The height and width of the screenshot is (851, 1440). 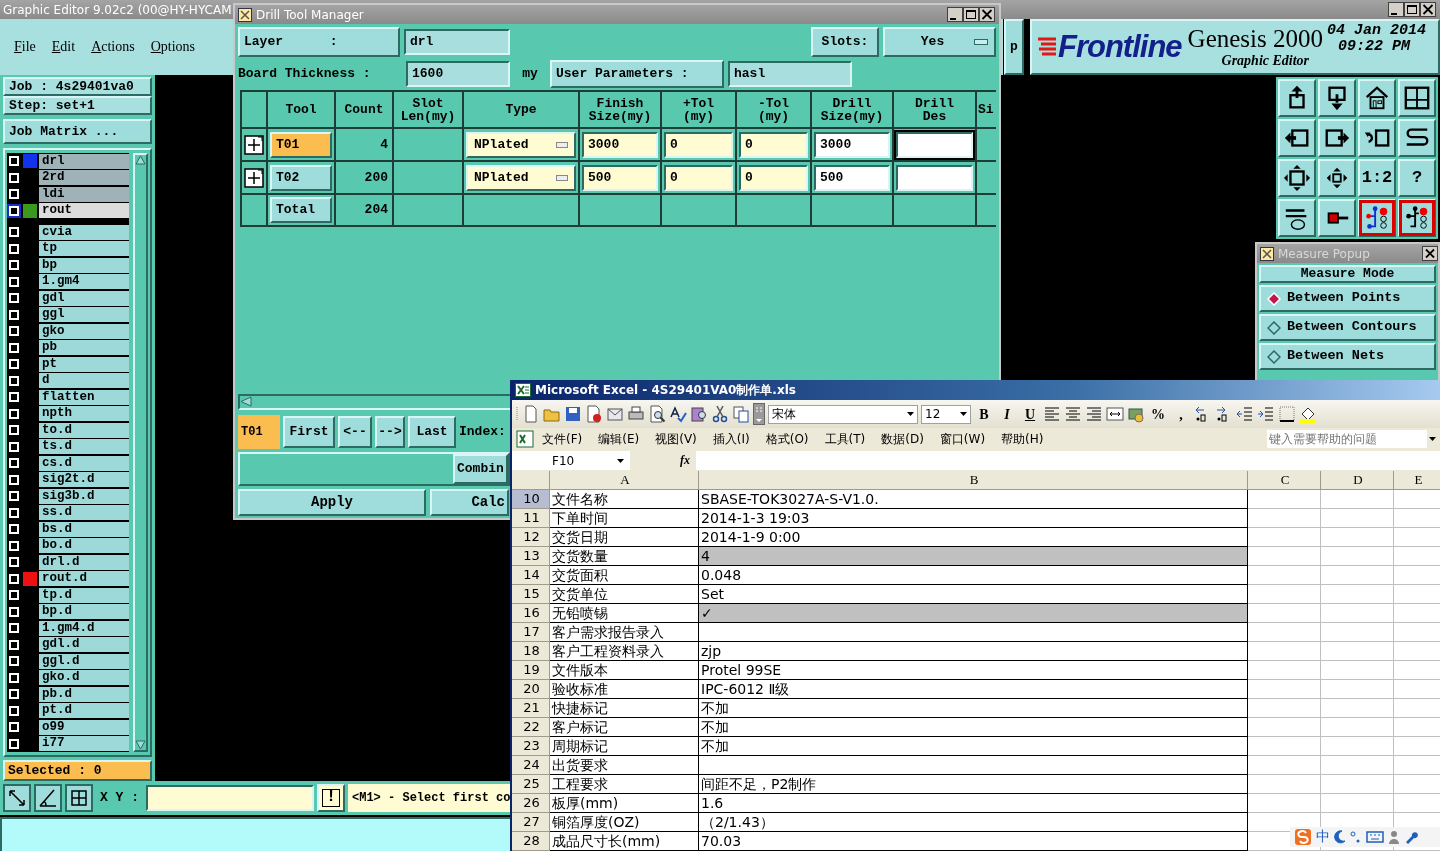 What do you see at coordinates (84, 479) in the screenshot?
I see `layer-name: sig2t.d` at bounding box center [84, 479].